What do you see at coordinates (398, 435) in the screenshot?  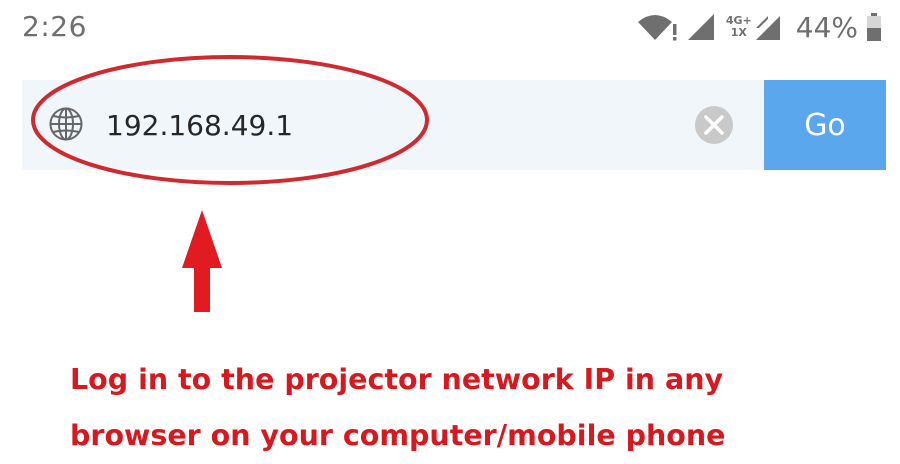 I see `instruction-line-2: browser on your computer/mobile phone` at bounding box center [398, 435].